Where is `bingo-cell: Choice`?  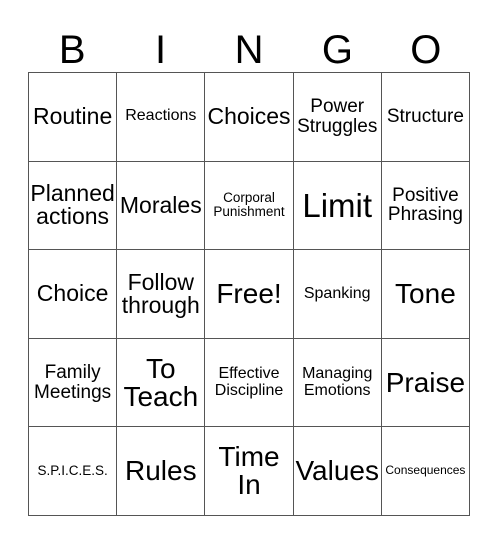 bingo-cell: Choice is located at coordinates (73, 294).